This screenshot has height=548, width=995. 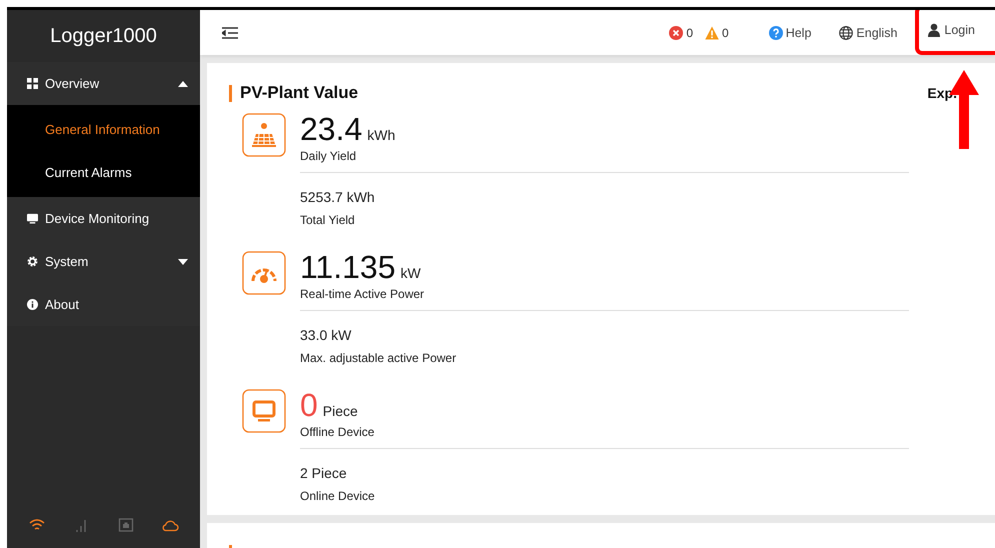 What do you see at coordinates (338, 432) in the screenshot?
I see `metric-label: Offline Device` at bounding box center [338, 432].